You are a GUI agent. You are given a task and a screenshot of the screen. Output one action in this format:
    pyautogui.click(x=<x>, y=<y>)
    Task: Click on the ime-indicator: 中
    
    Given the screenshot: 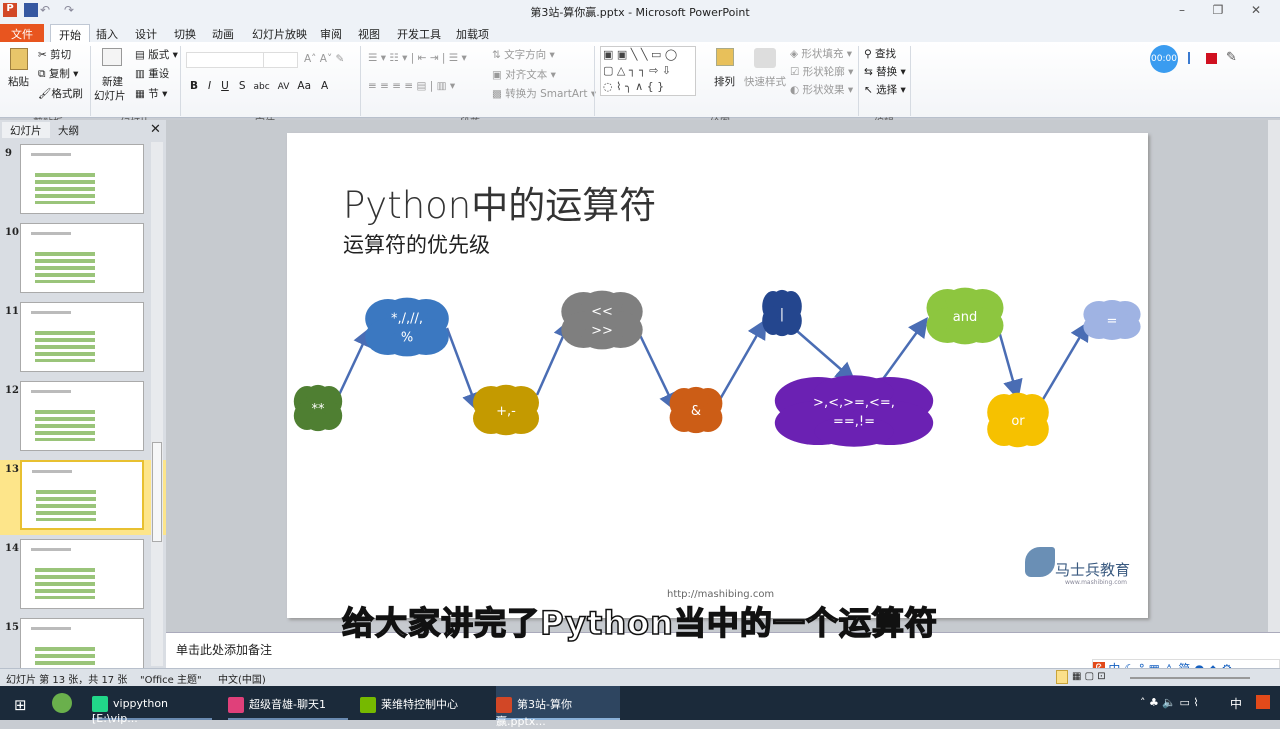 What is the action you would take?
    pyautogui.click(x=1236, y=703)
    